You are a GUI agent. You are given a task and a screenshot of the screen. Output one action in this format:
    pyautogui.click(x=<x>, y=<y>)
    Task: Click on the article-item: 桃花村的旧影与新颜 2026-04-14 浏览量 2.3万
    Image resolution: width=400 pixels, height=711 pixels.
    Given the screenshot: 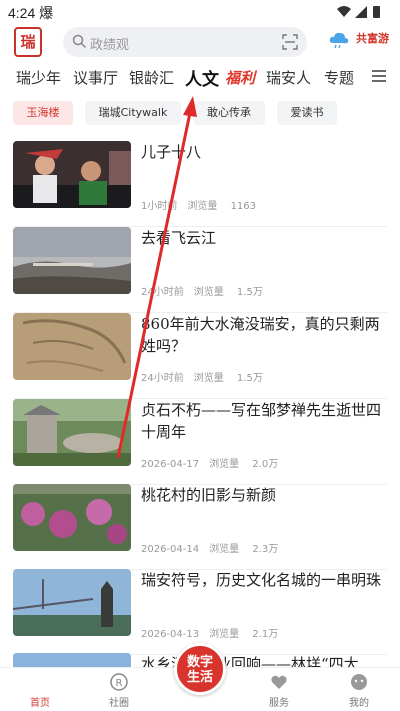 What is the action you would take?
    pyautogui.click(x=200, y=527)
    